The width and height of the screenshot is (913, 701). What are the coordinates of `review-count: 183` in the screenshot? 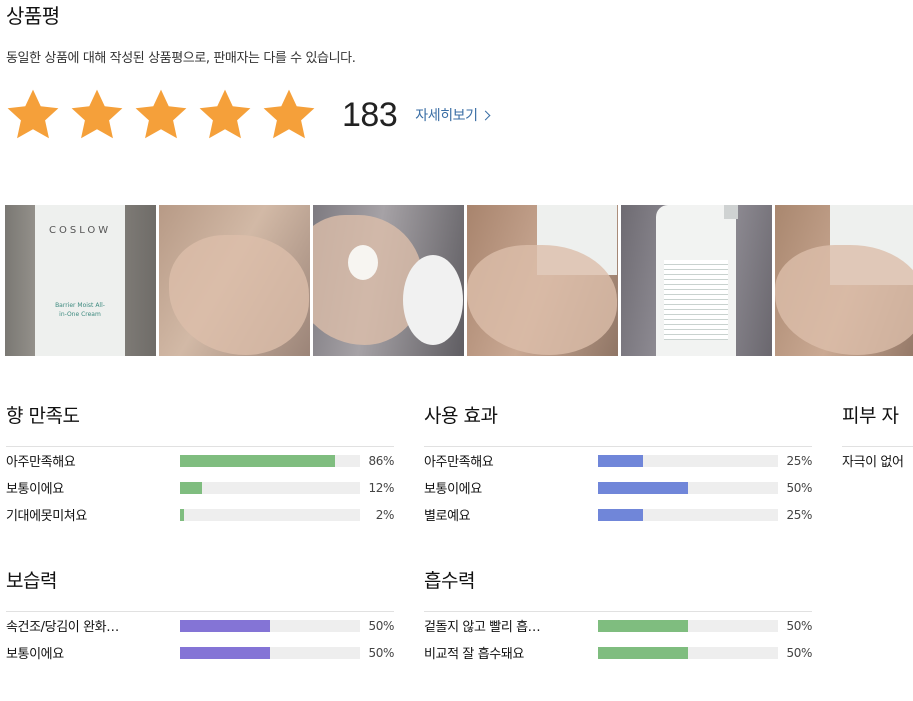 It's located at (370, 114).